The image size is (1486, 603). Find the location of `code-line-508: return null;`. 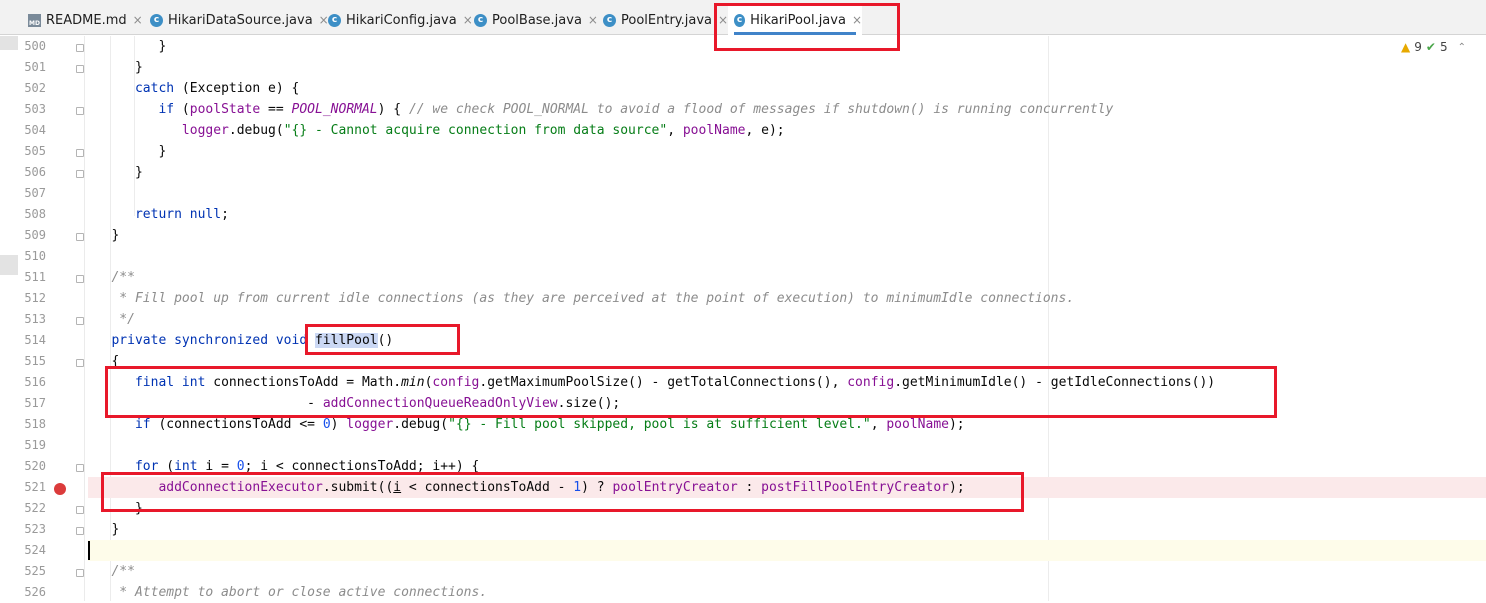

code-line-508: return null; is located at coordinates (787, 214).